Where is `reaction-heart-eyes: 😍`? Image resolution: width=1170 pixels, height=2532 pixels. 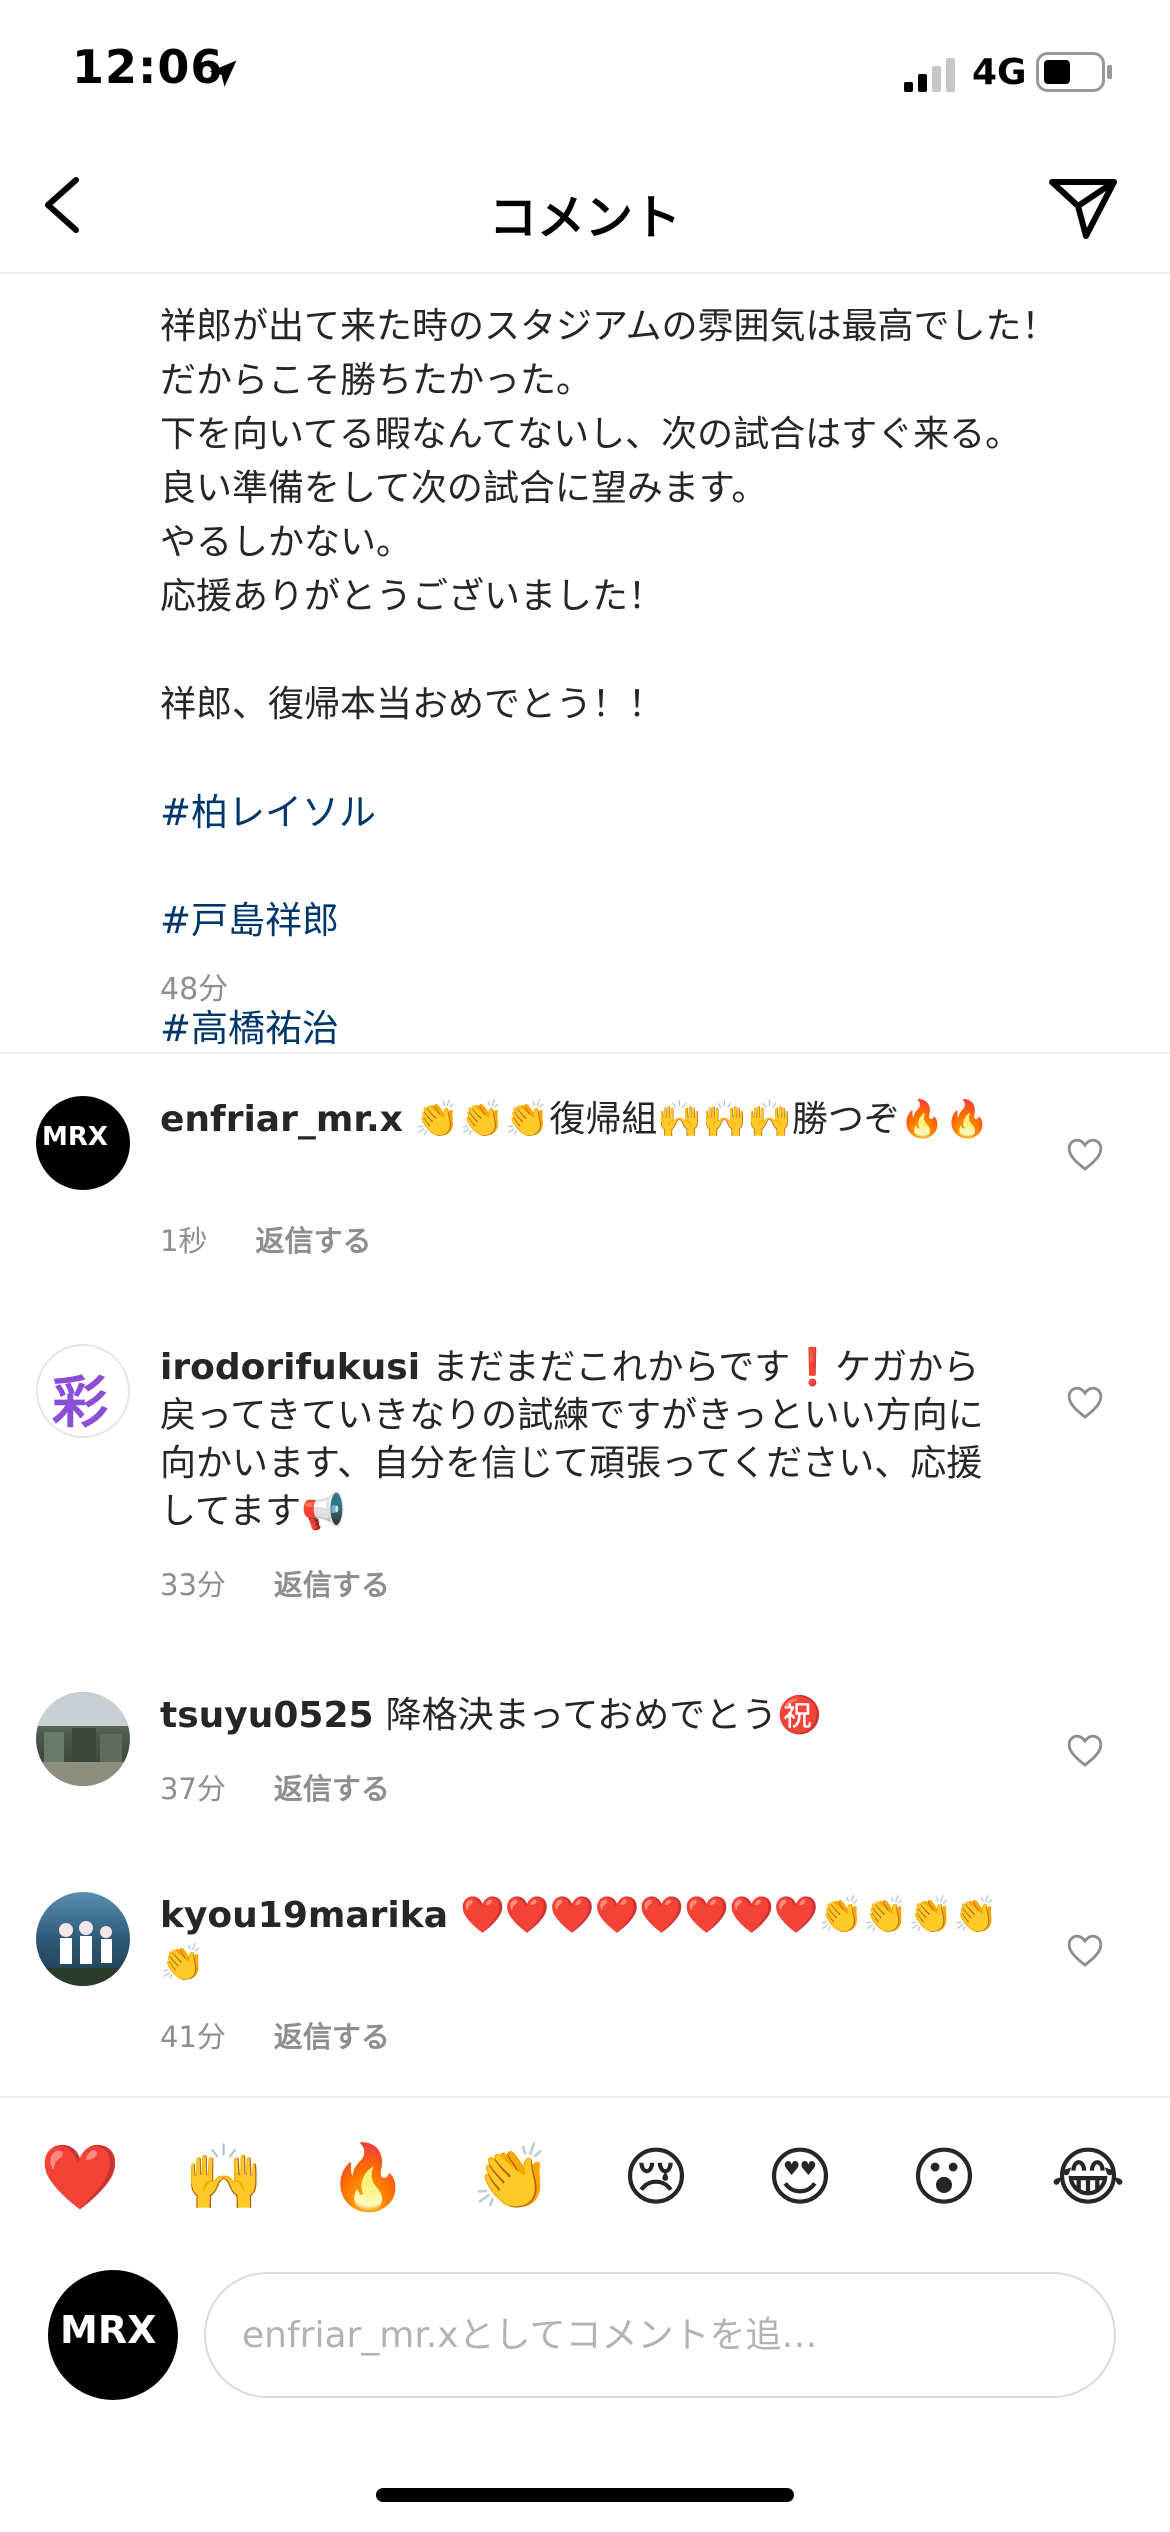 reaction-heart-eyes: 😍 is located at coordinates (800, 2178).